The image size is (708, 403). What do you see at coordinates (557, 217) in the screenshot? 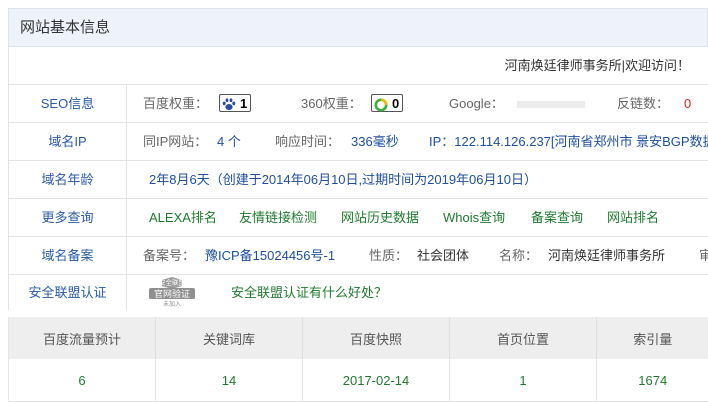
I see `link-icp-query: 备案查询` at bounding box center [557, 217].